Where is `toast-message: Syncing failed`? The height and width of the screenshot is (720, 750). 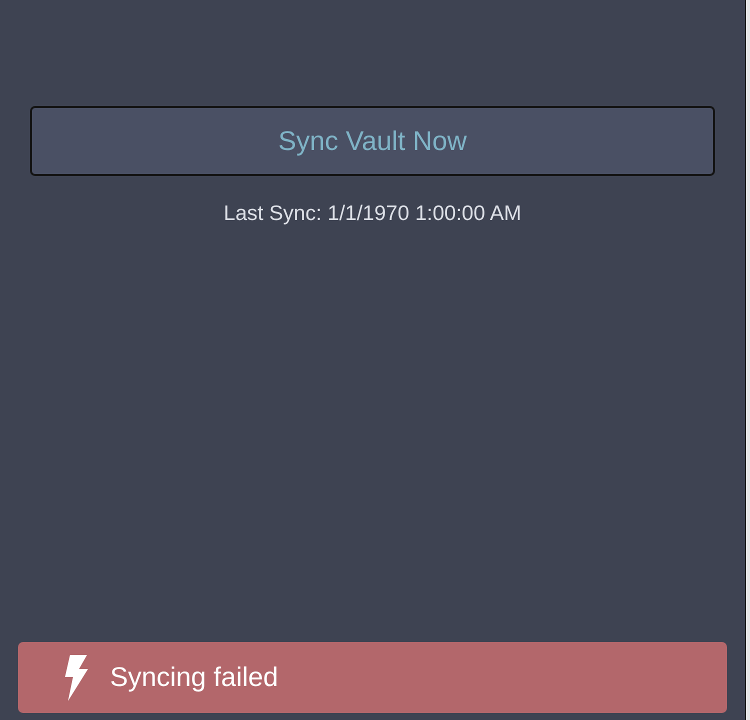 toast-message: Syncing failed is located at coordinates (194, 677).